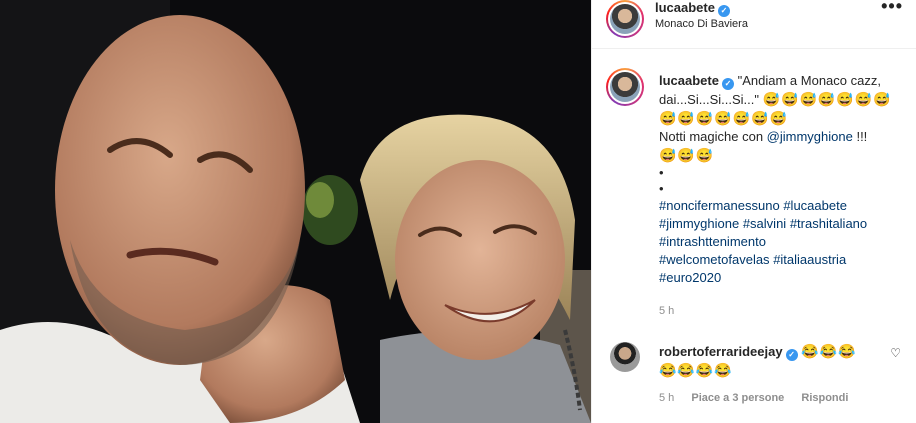 This screenshot has width=916, height=423. Describe the element at coordinates (625, 87) in the screenshot. I see `caption-author-avatar` at that location.